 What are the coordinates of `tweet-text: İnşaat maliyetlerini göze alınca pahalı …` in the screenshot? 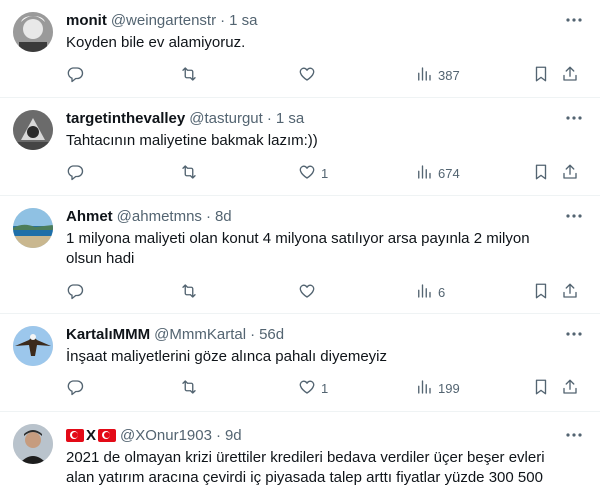 It's located at (226, 356).